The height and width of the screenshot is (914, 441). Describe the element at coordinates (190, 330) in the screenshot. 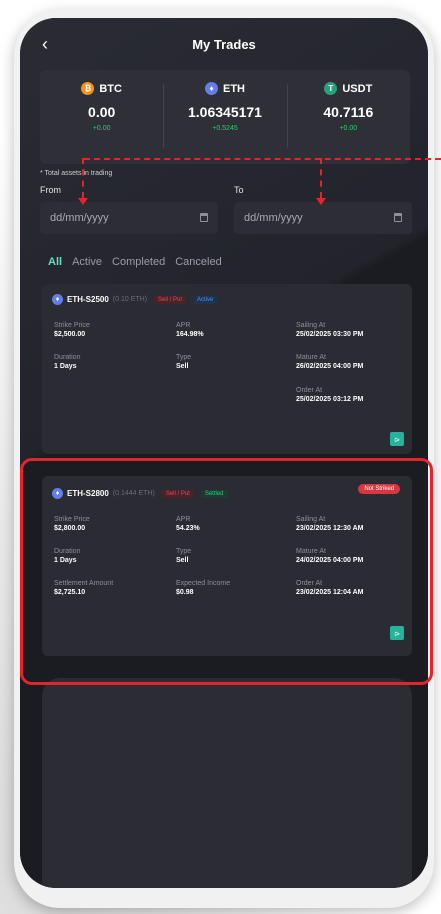

I see `apr-field: APR 164.98%` at that location.